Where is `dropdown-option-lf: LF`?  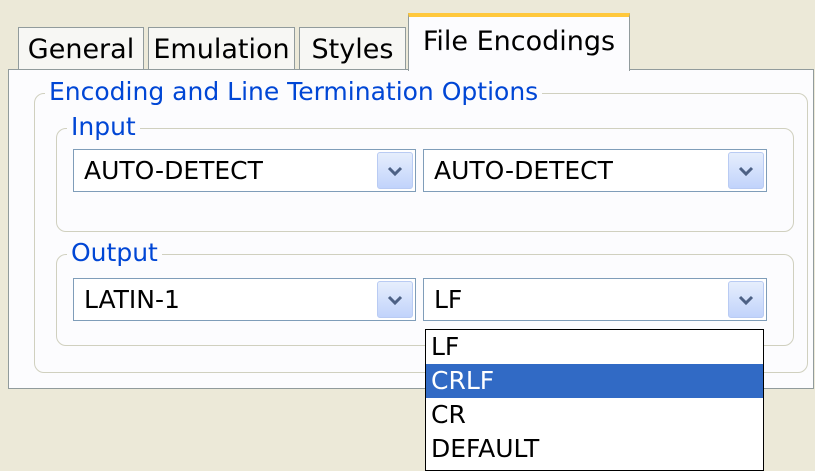
dropdown-option-lf: LF is located at coordinates (594, 347).